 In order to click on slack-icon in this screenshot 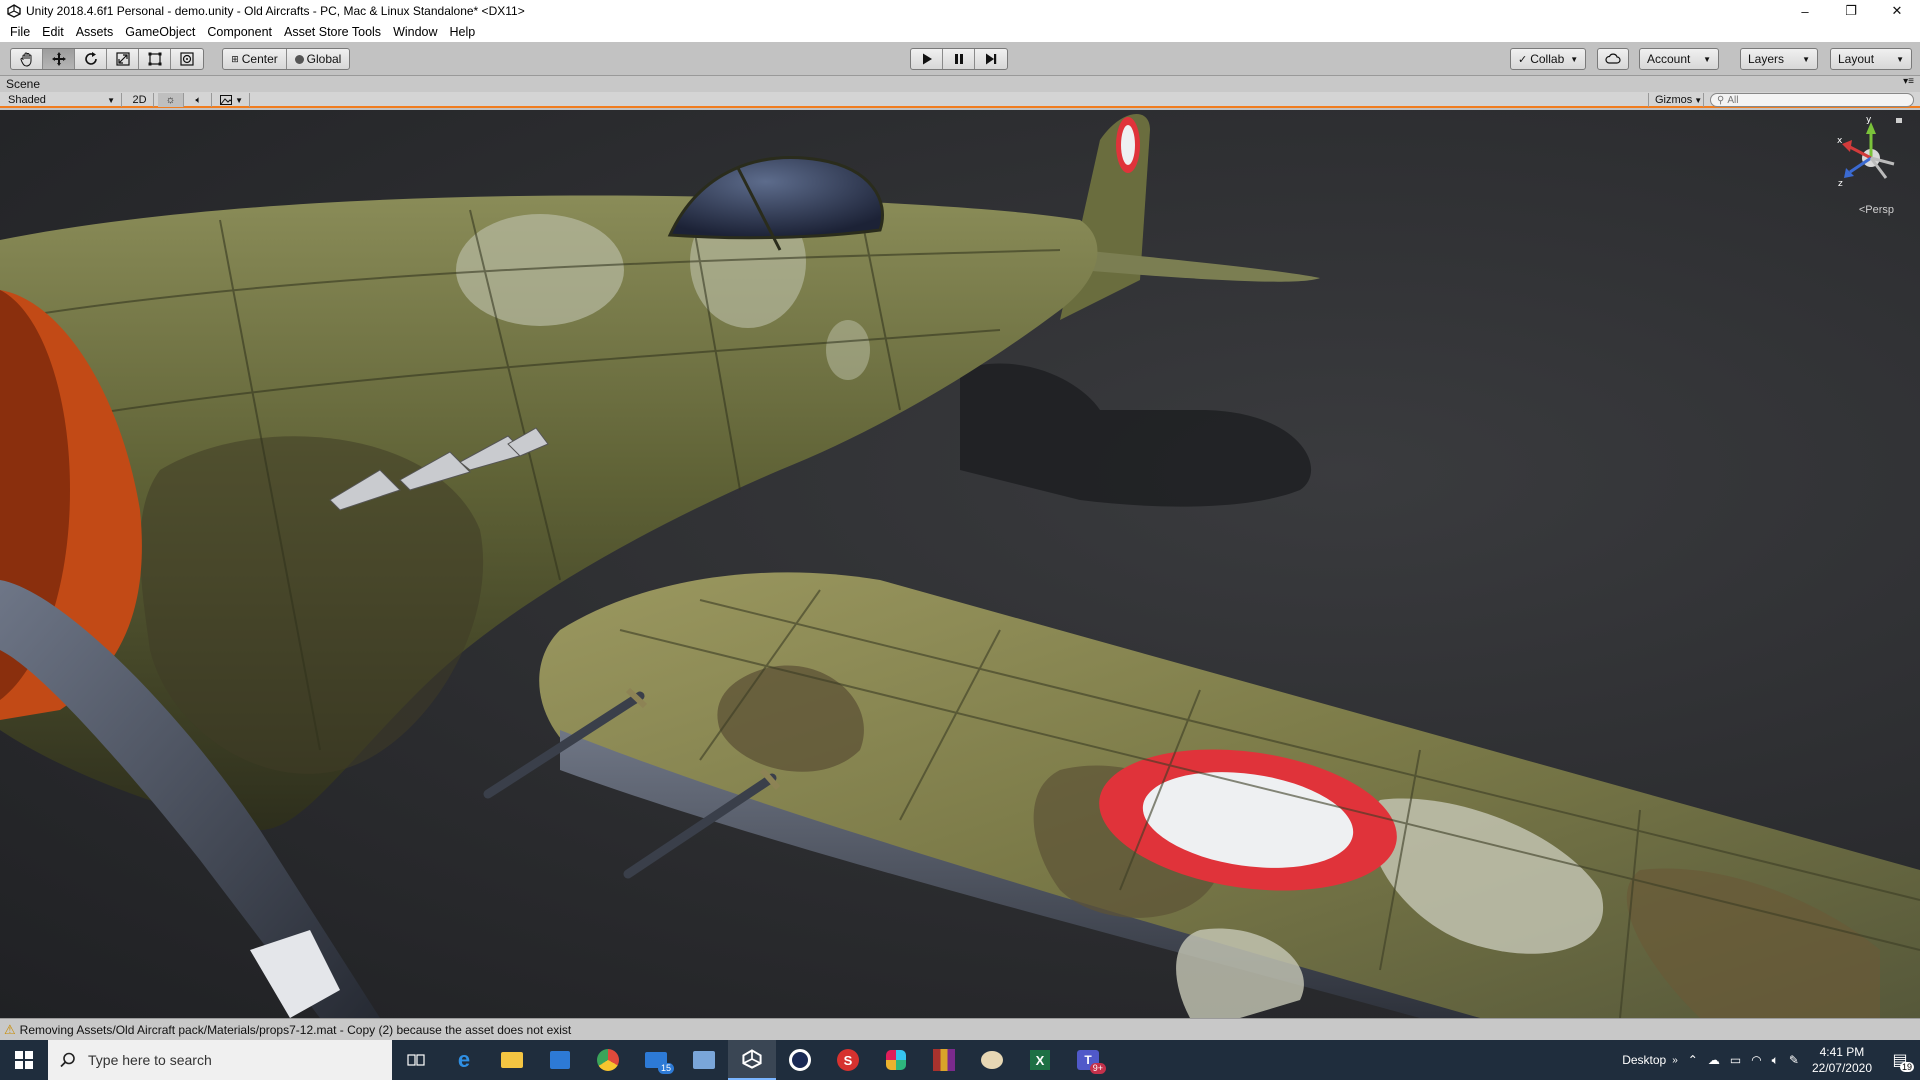, I will do `click(896, 1060)`.